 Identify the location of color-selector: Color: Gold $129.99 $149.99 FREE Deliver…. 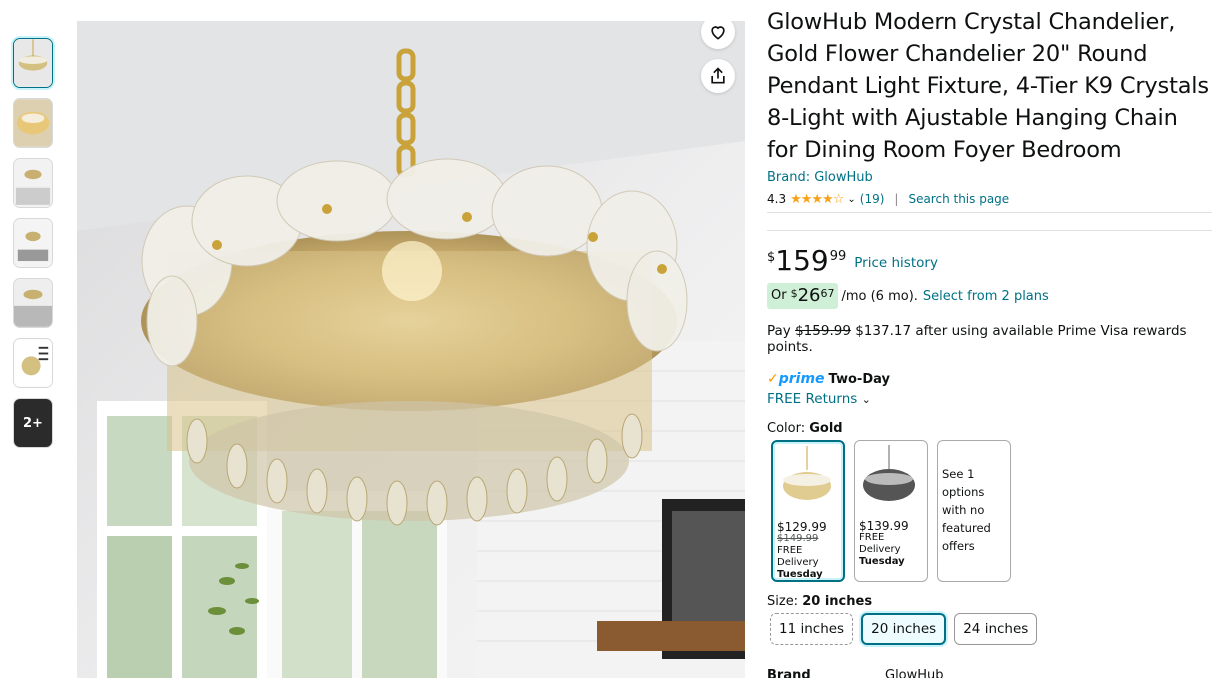
(989, 501).